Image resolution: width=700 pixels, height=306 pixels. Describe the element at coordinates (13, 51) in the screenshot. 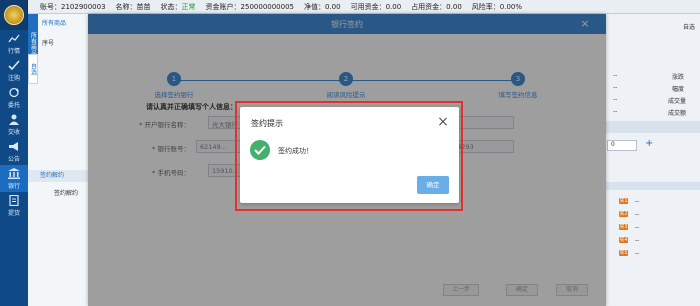

I see `sidebar-item-label: 行情` at that location.